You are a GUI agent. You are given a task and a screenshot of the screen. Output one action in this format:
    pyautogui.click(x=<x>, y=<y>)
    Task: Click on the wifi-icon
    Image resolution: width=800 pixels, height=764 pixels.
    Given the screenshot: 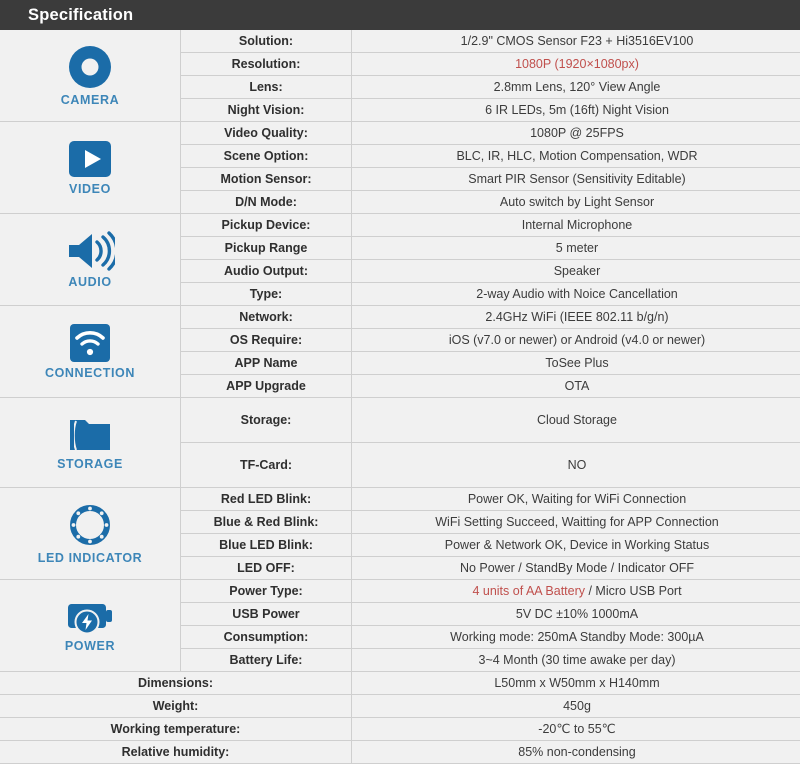 What is the action you would take?
    pyautogui.click(x=90, y=343)
    